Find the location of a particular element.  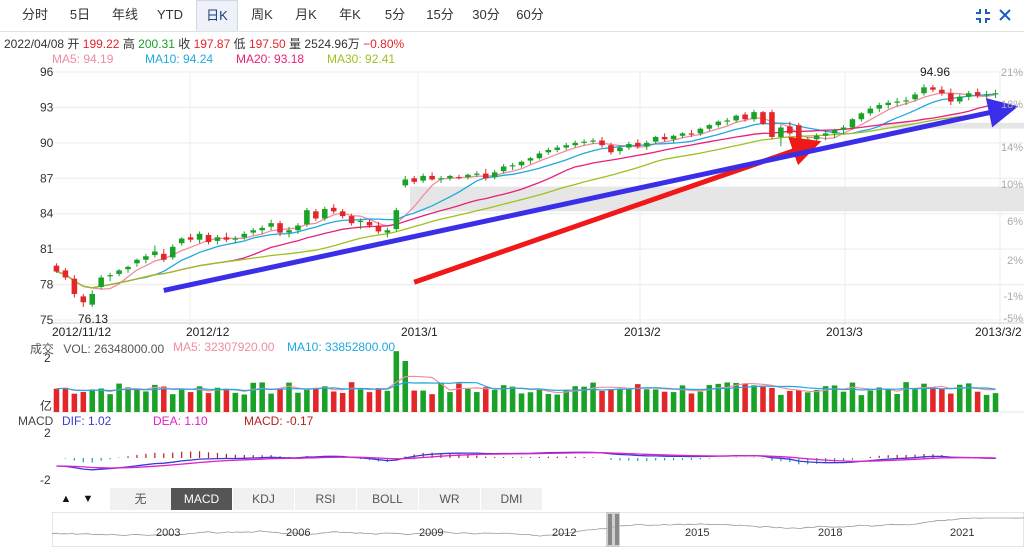

date-tick-label: 2013/2 is located at coordinates (642, 332).